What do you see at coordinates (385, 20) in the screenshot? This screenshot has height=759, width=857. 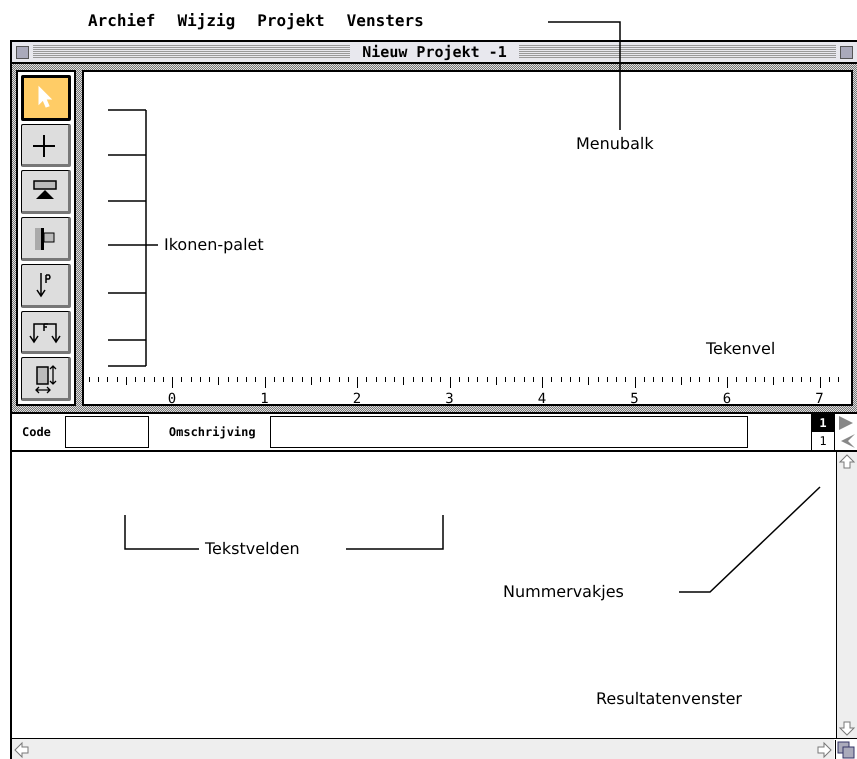 I see `menu-item: Vensters` at bounding box center [385, 20].